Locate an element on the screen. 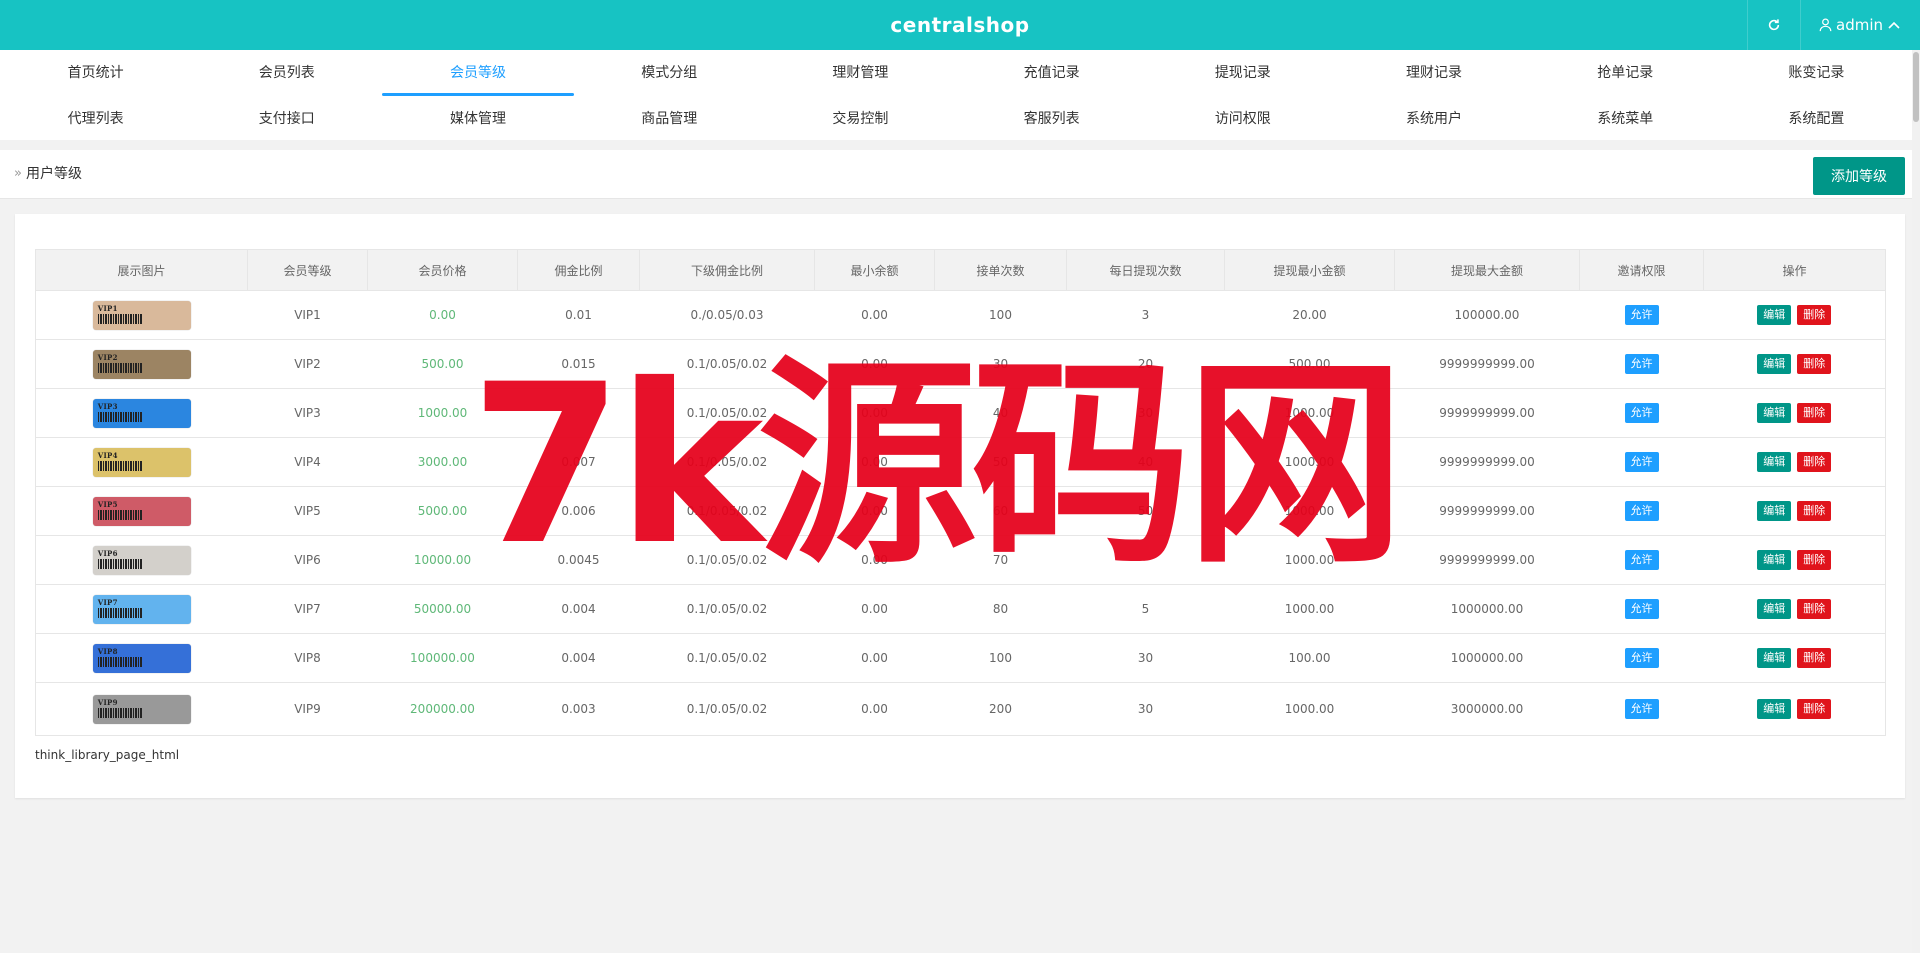 The height and width of the screenshot is (953, 1920). scrollbar-thumb is located at coordinates (1916, 87).